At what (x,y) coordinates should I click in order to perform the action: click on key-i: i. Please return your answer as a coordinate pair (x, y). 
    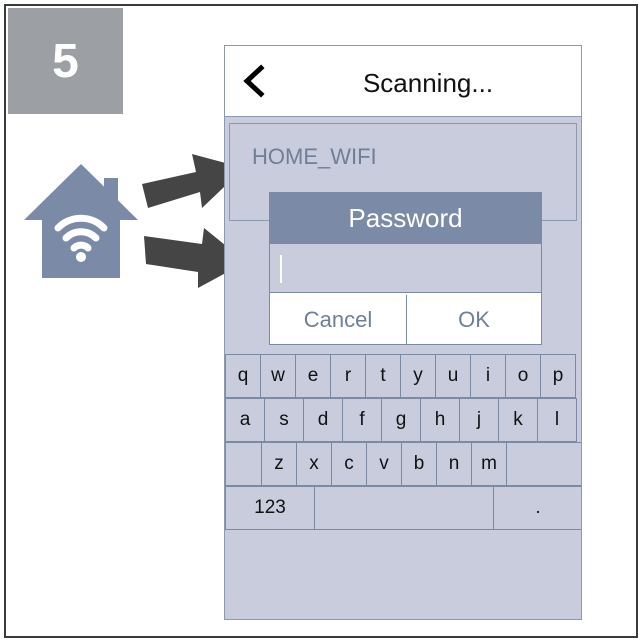
    Looking at the image, I should click on (488, 376).